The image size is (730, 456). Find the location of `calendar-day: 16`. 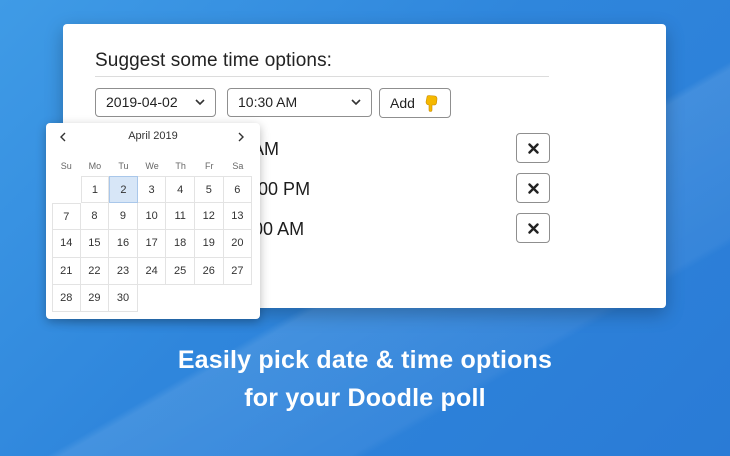

calendar-day: 16 is located at coordinates (123, 244).